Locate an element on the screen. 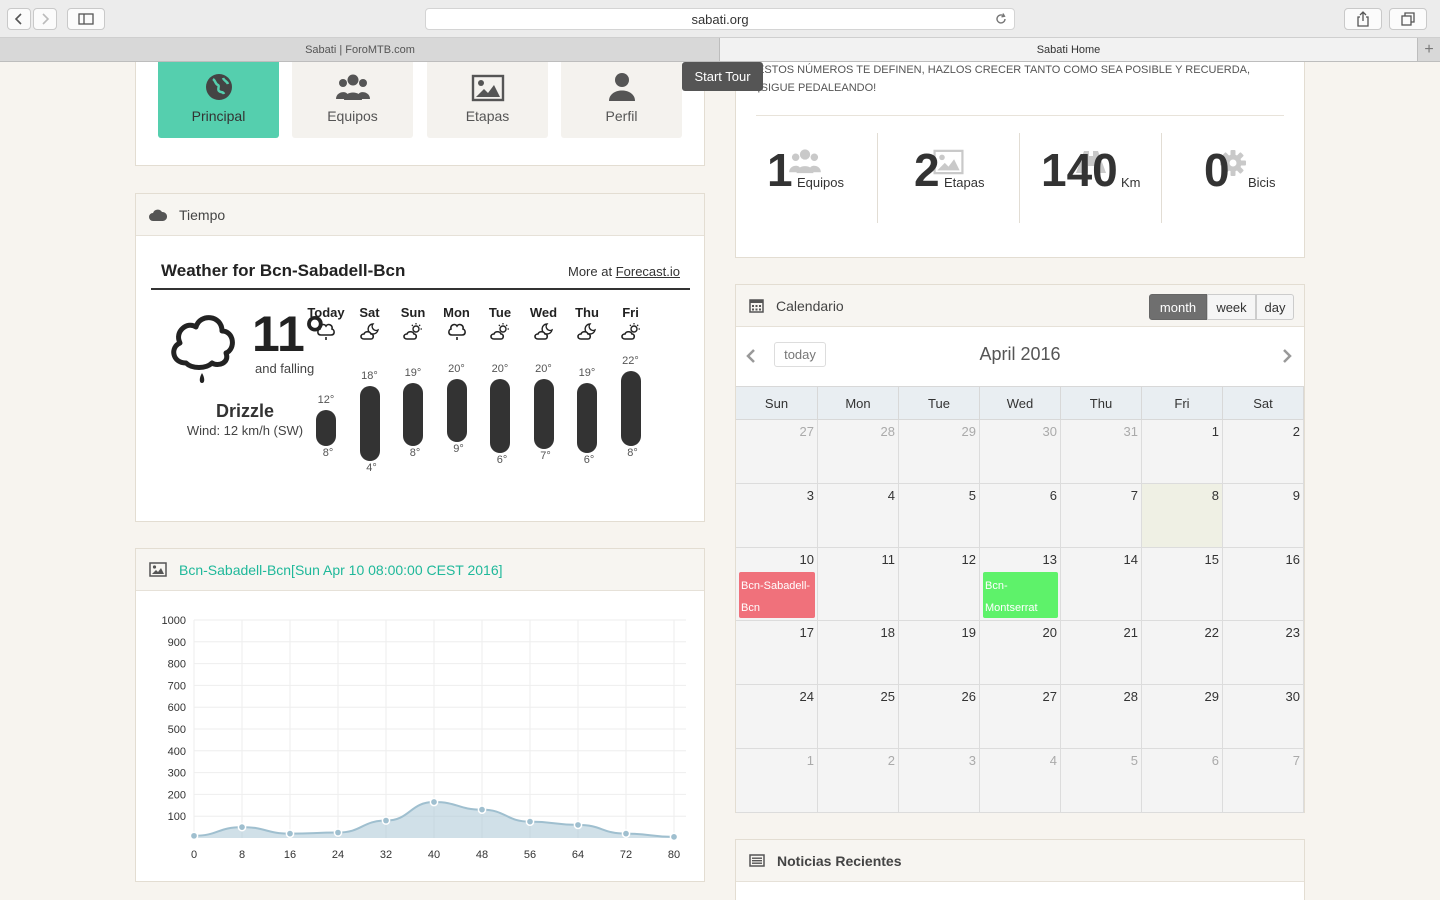 This screenshot has width=1440, height=900. calendar-event: Bcn-Sabadell-Bcn is located at coordinates (777, 595).